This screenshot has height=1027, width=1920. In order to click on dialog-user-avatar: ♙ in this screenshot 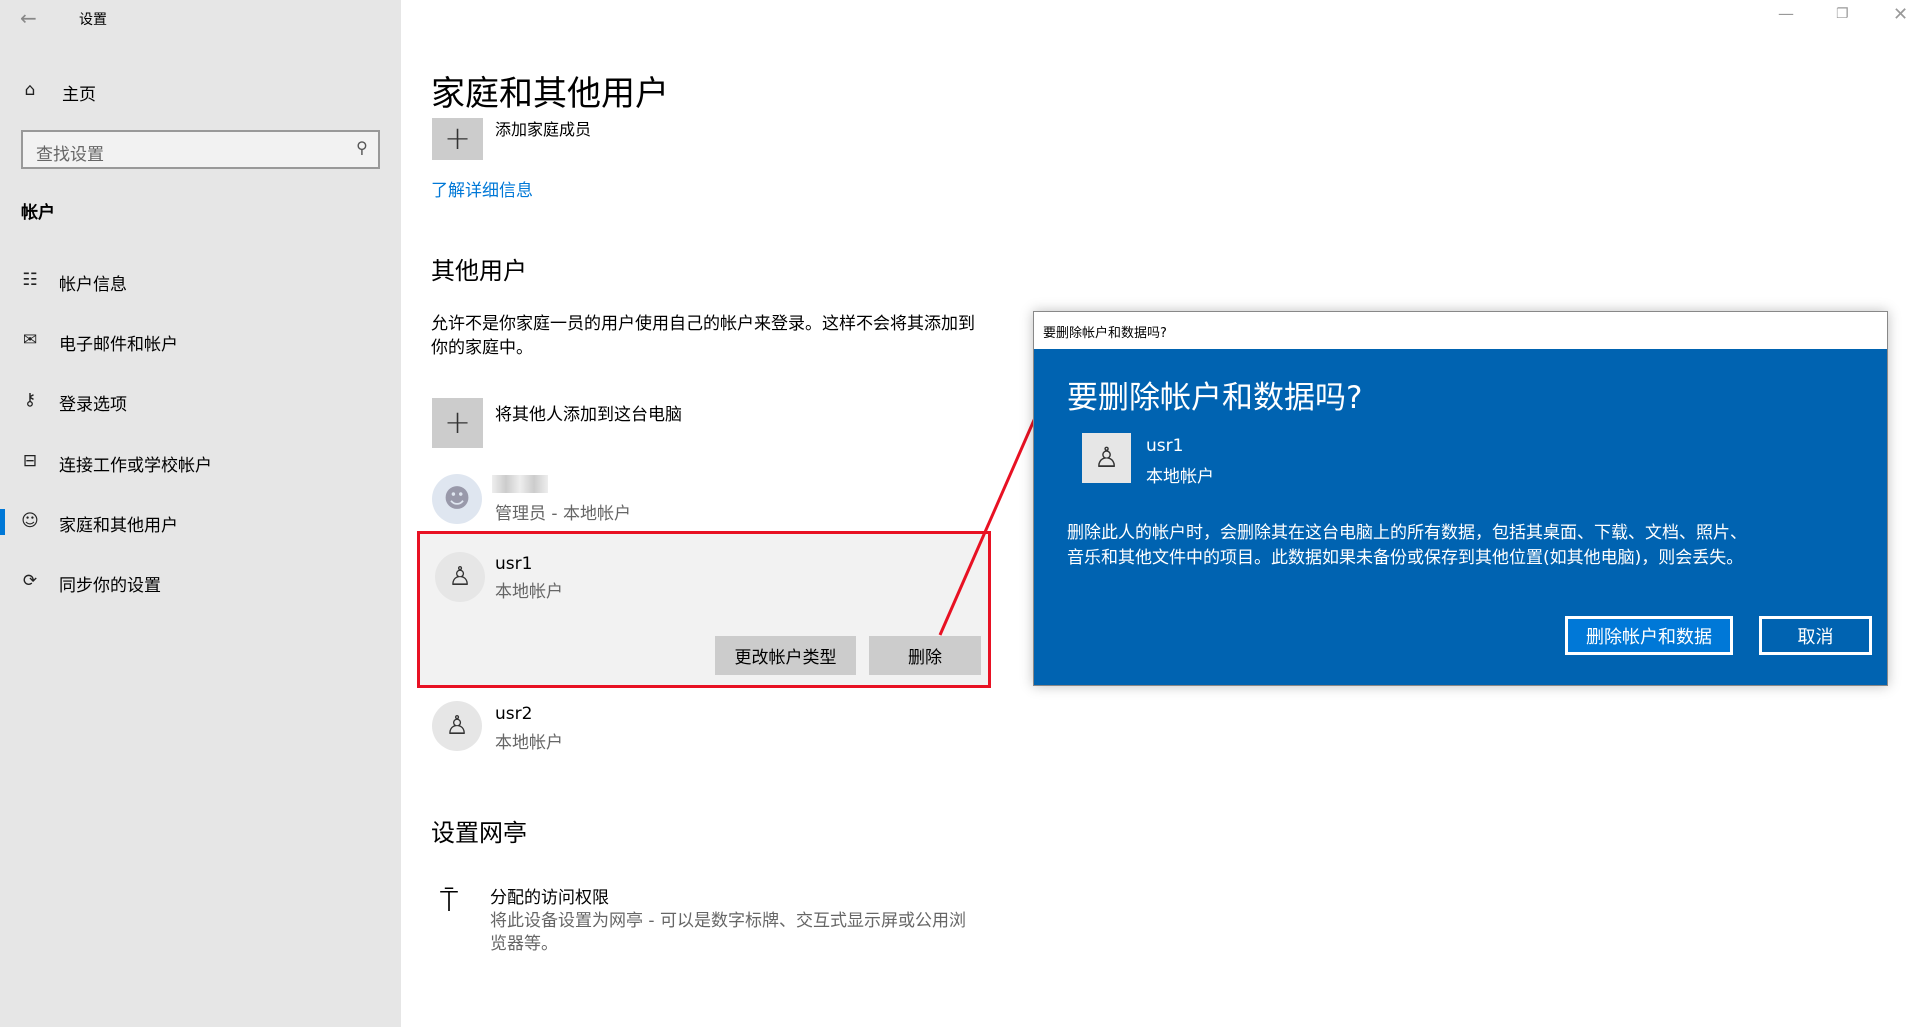, I will do `click(1106, 458)`.